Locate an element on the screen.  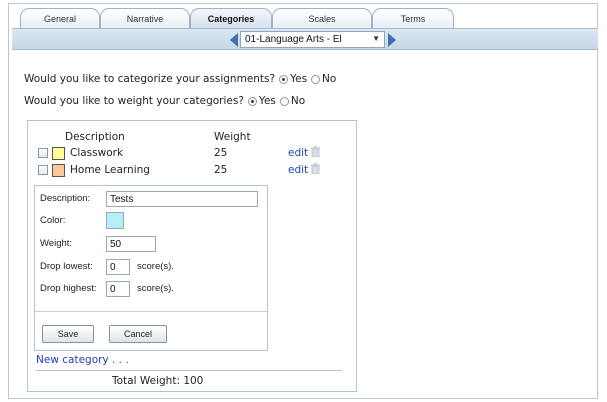
color-picker is located at coordinates (115, 220).